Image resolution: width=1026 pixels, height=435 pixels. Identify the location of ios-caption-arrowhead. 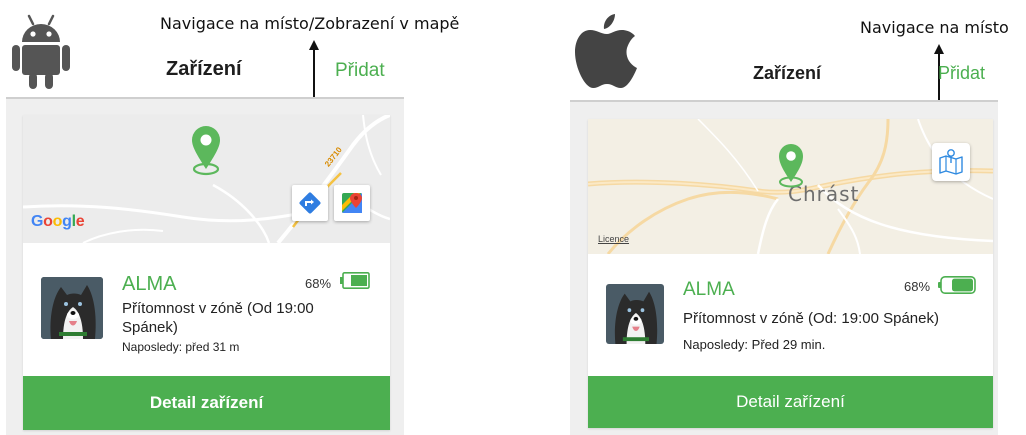
(939, 49).